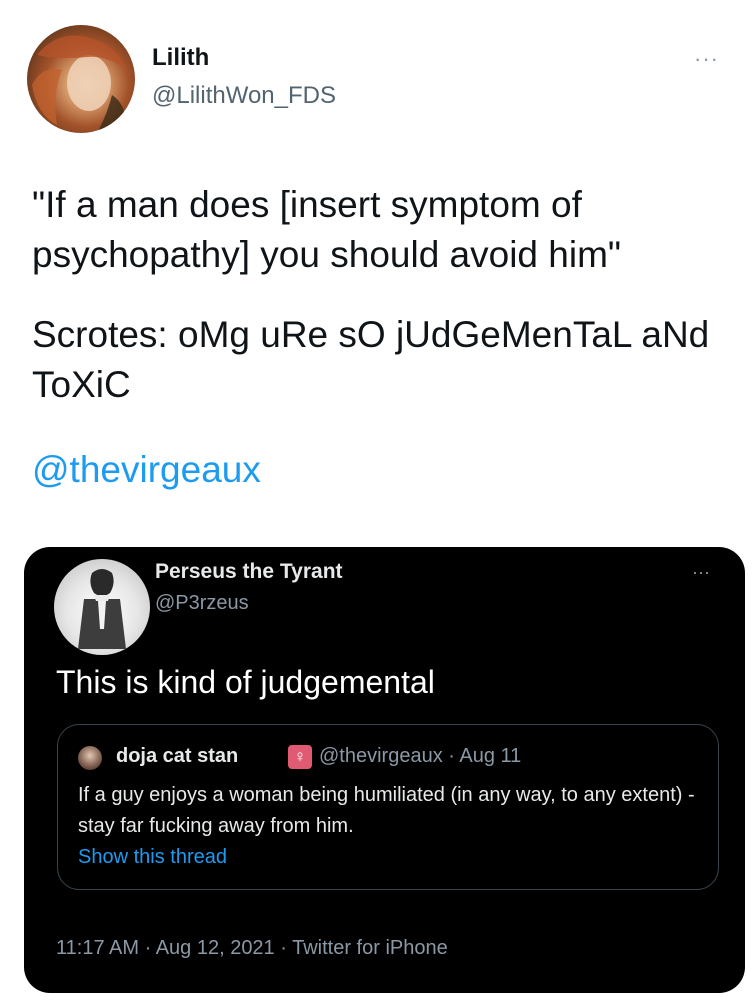  I want to click on embedded-avatar-image, so click(102, 609).